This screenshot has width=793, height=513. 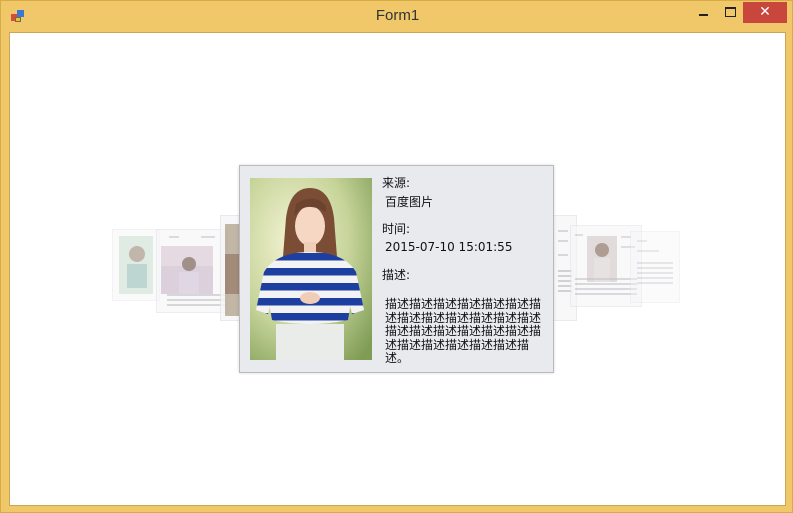 What do you see at coordinates (730, 12) in the screenshot?
I see `maximize-button` at bounding box center [730, 12].